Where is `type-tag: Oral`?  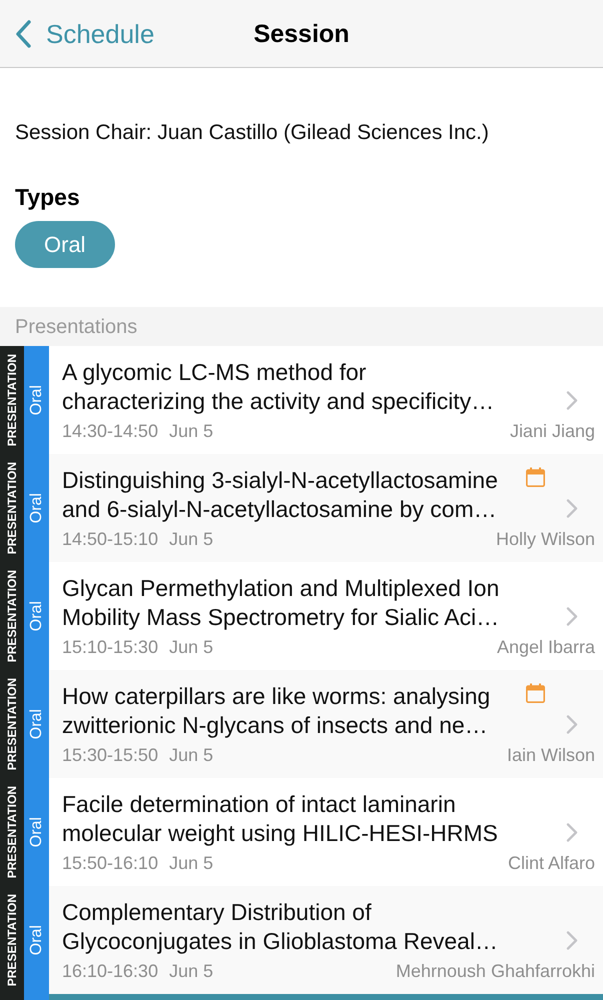 type-tag: Oral is located at coordinates (65, 244).